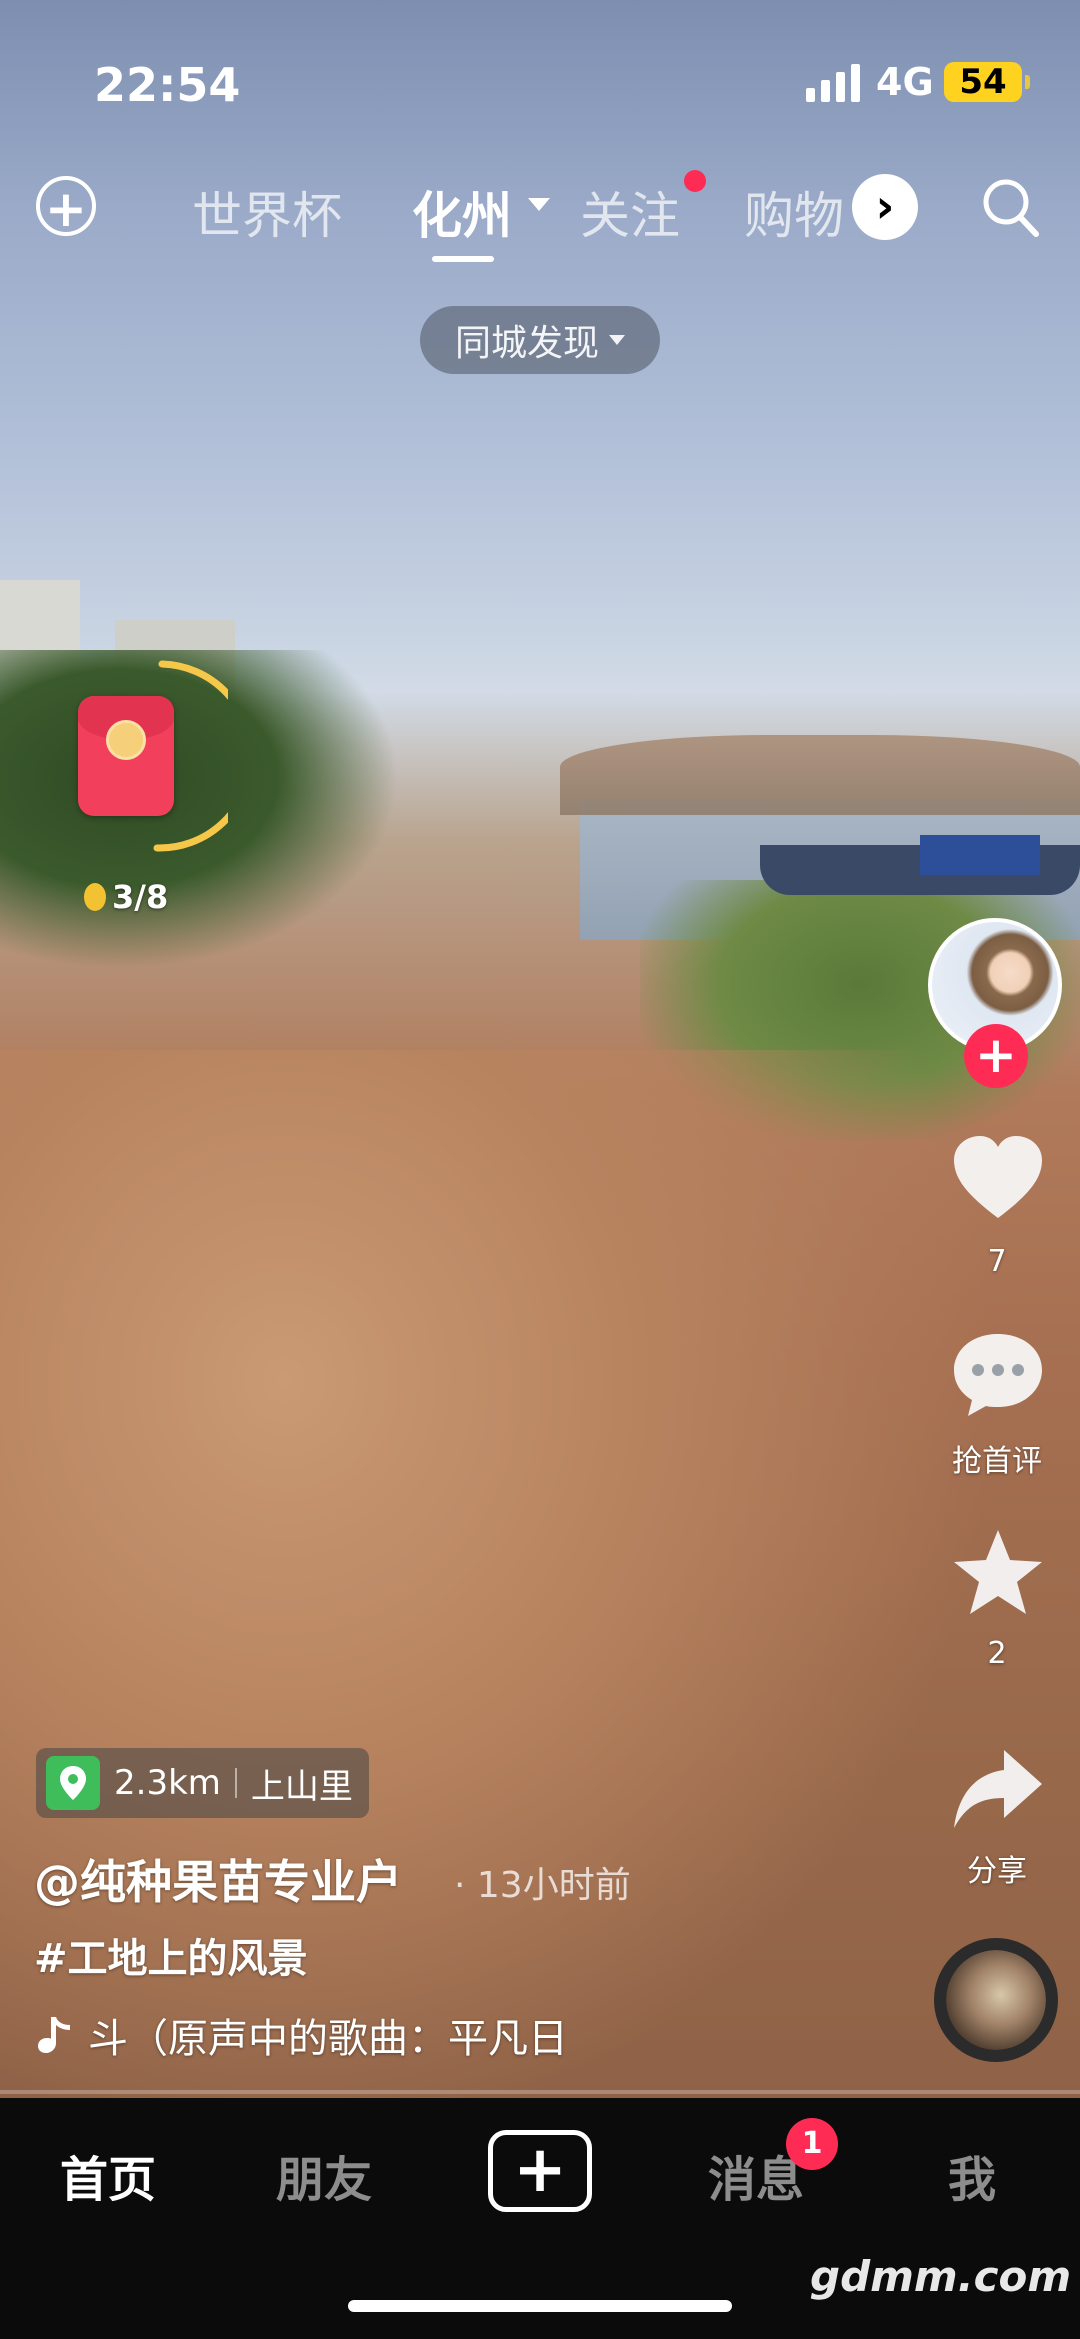 The image size is (1080, 2339). Describe the element at coordinates (998, 1179) in the screenshot. I see `heart-icon` at that location.